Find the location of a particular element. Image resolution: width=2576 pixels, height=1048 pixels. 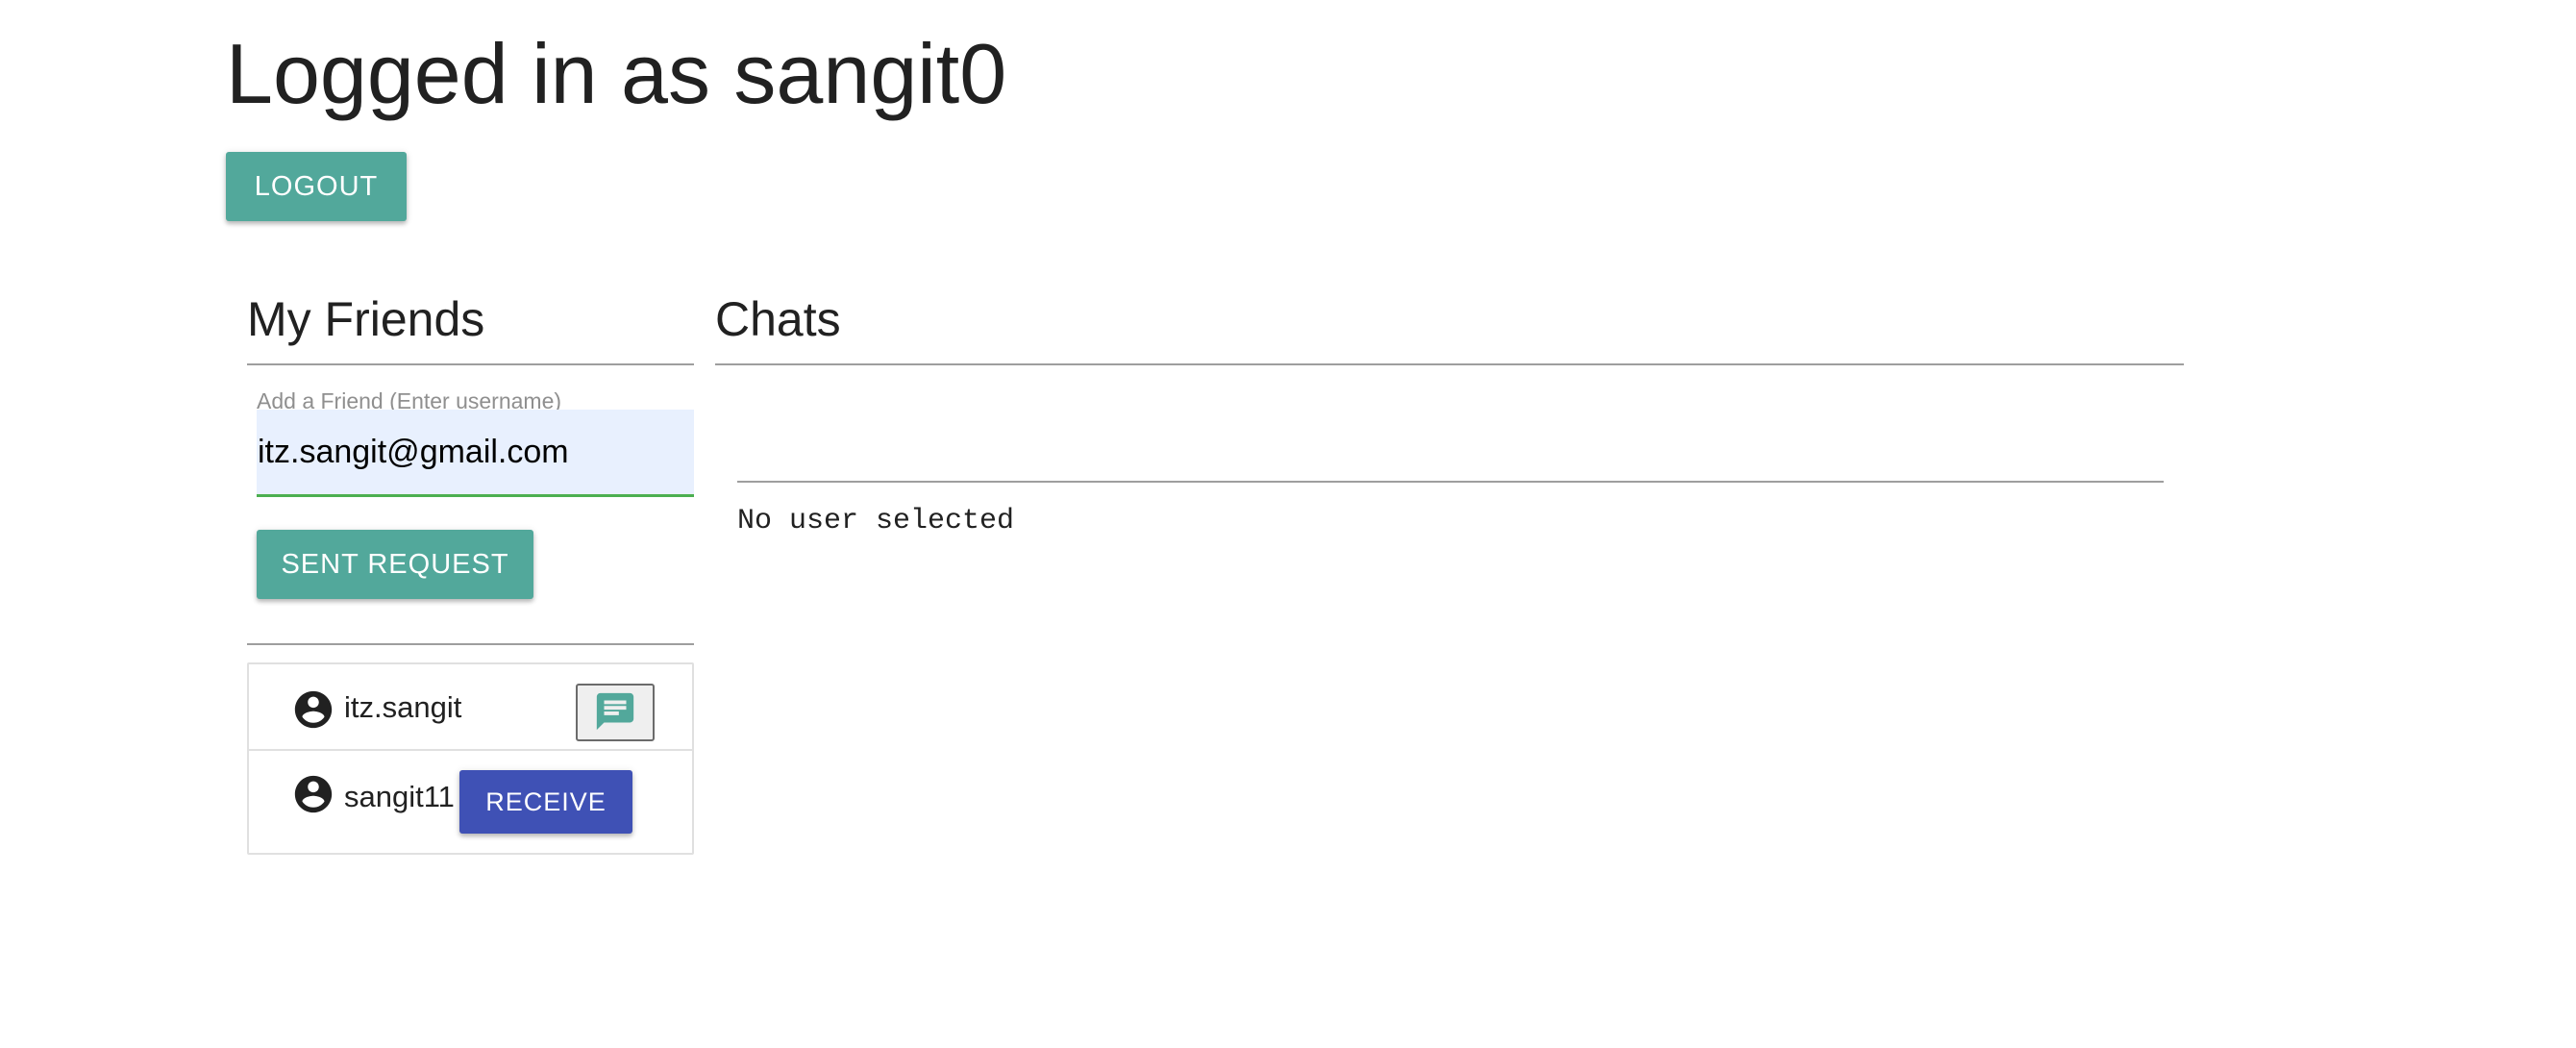

add-friend-input is located at coordinates (475, 454).